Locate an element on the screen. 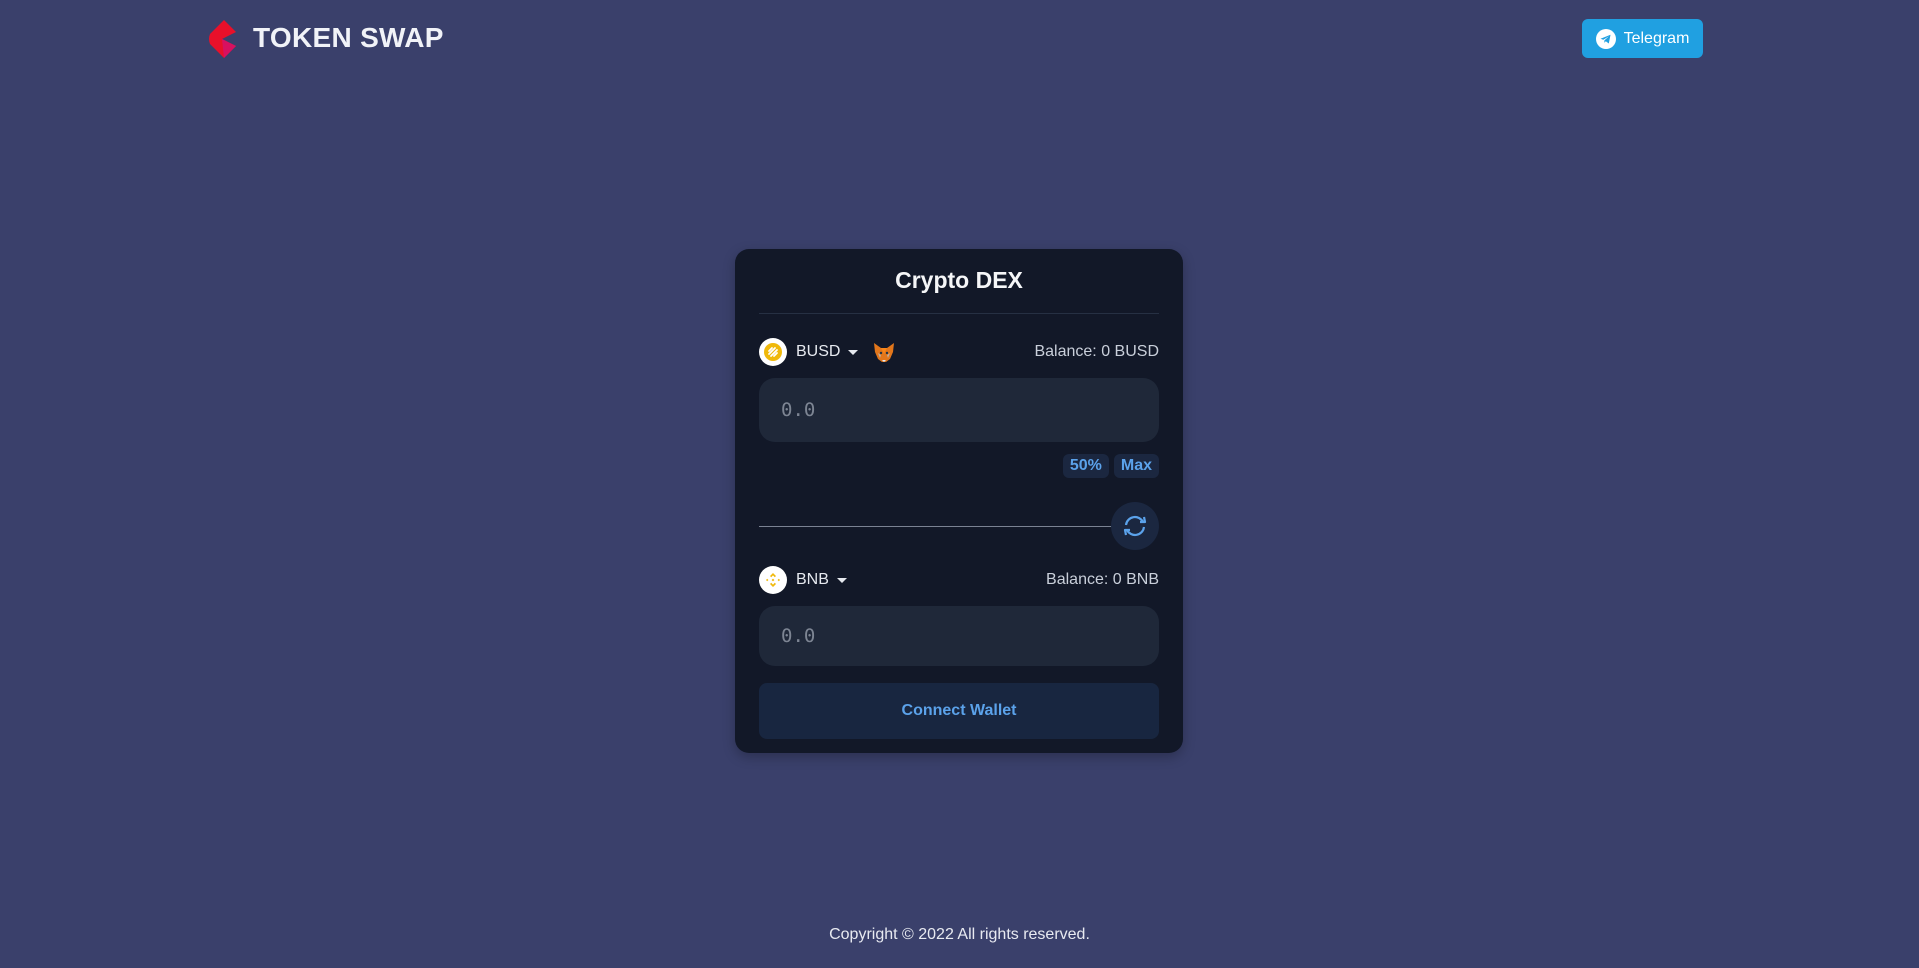  card-title: Crypto DEX is located at coordinates (959, 280).